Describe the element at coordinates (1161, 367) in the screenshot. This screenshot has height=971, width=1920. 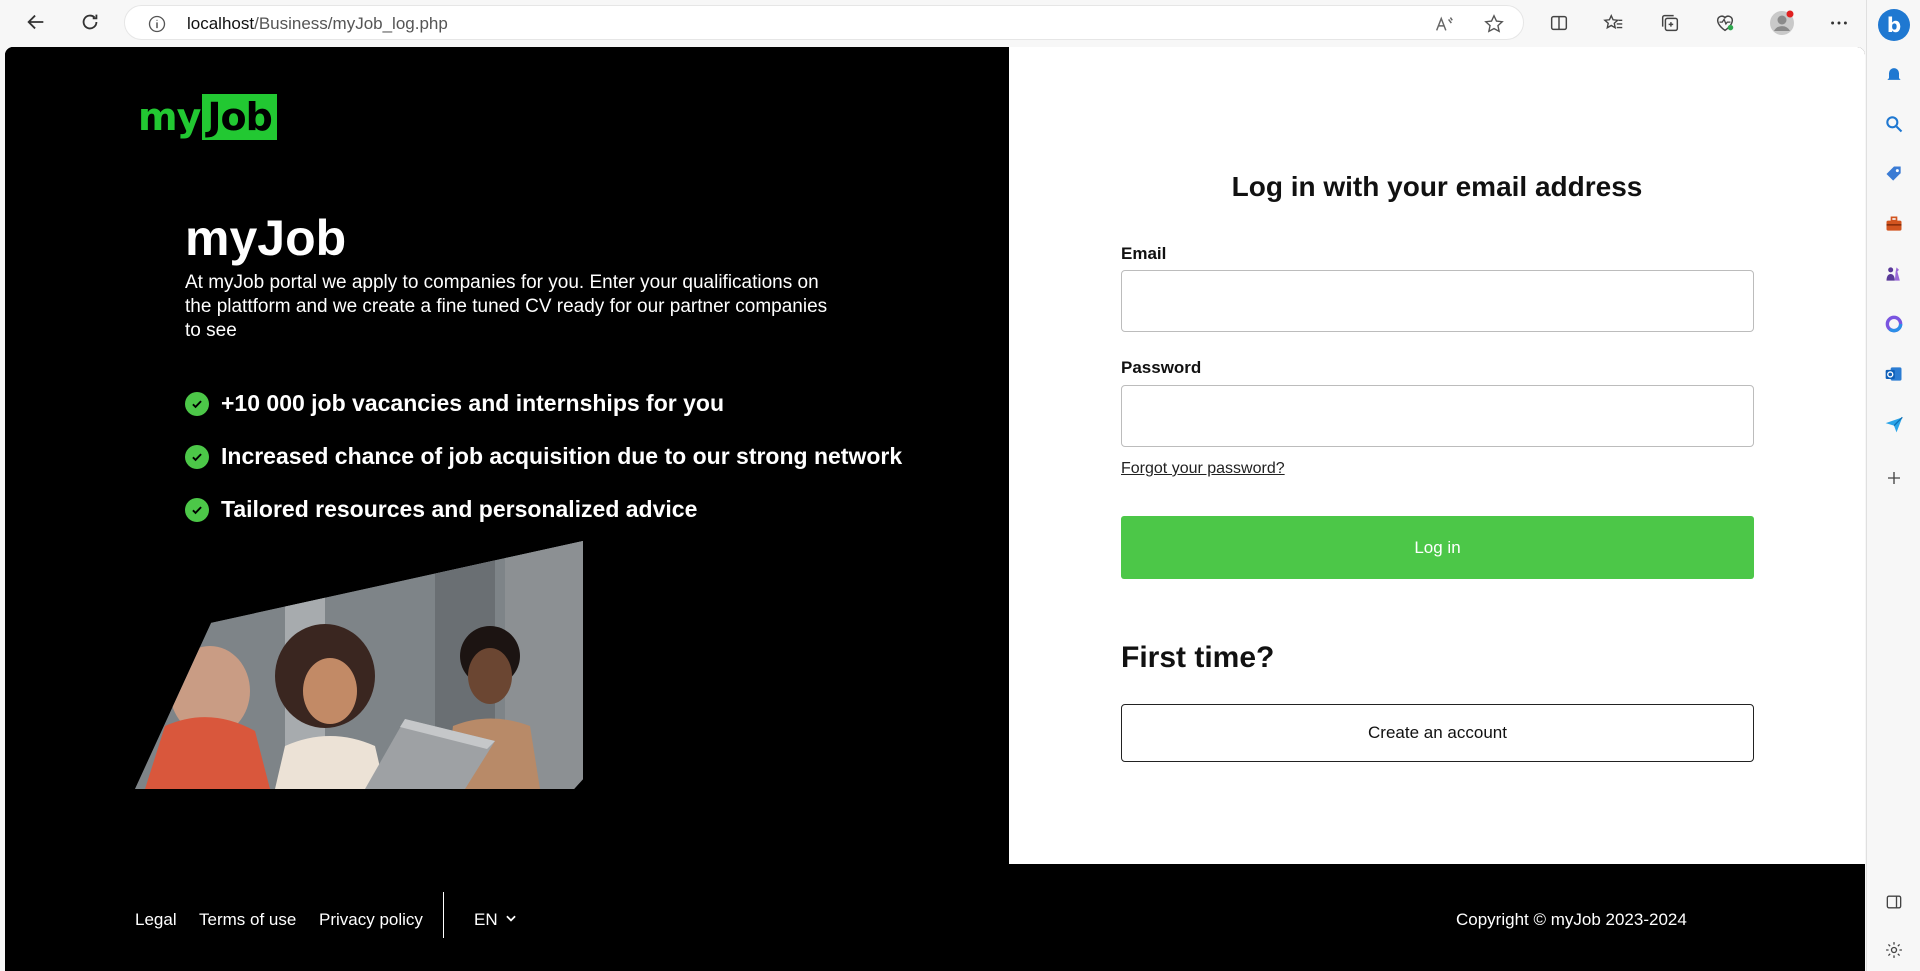
I see `password-label: Password` at that location.